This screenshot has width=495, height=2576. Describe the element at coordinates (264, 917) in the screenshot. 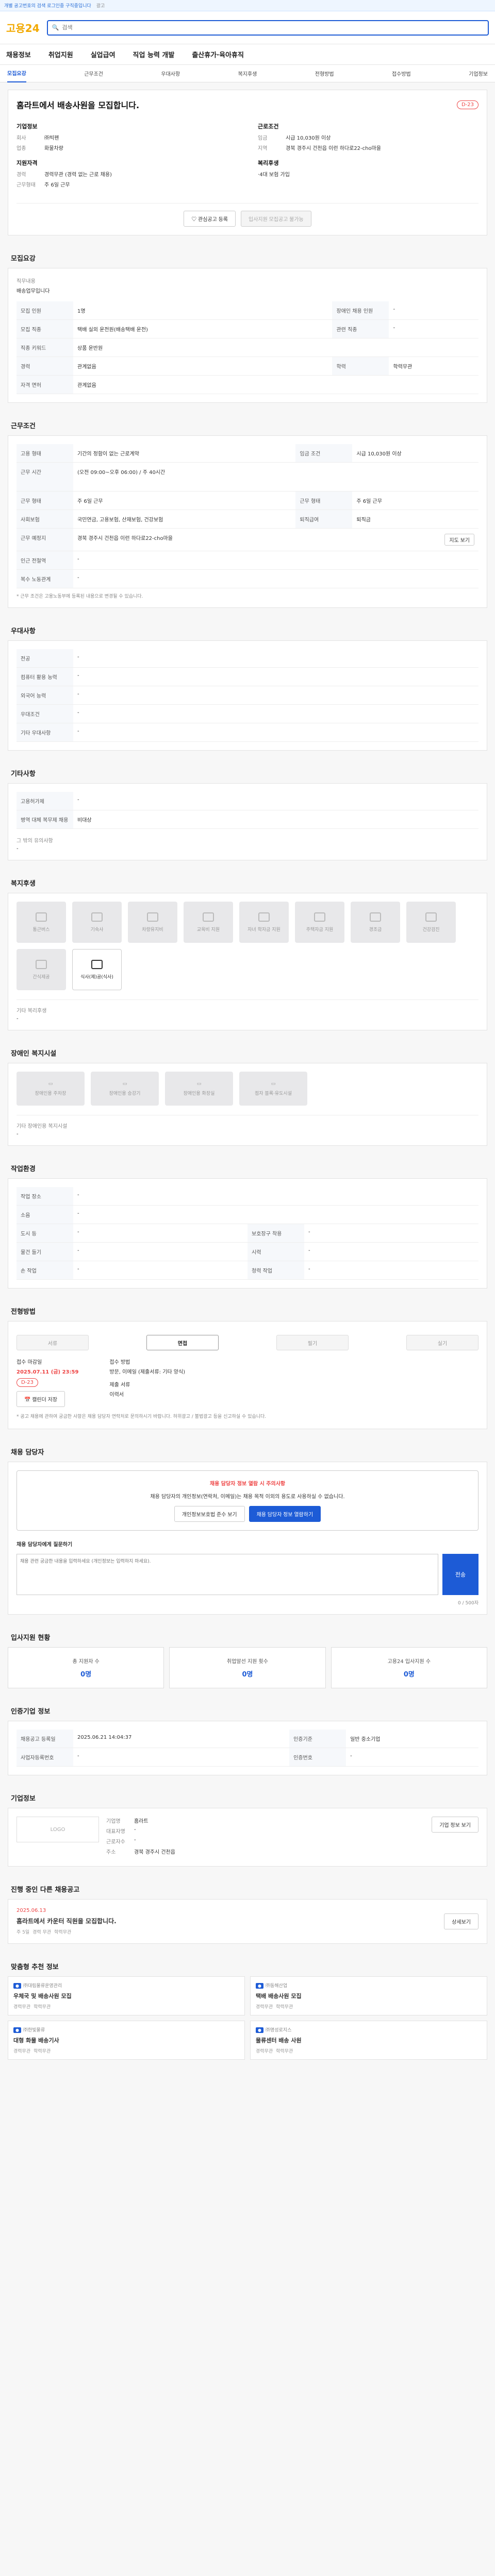

I see `cap-icon` at that location.